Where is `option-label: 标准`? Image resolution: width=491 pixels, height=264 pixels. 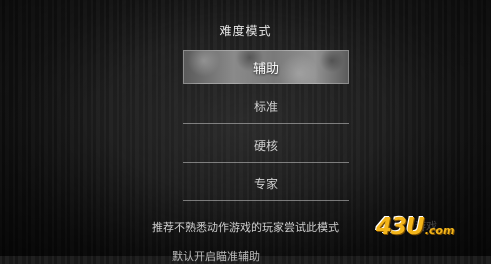 option-label: 标准 is located at coordinates (265, 107).